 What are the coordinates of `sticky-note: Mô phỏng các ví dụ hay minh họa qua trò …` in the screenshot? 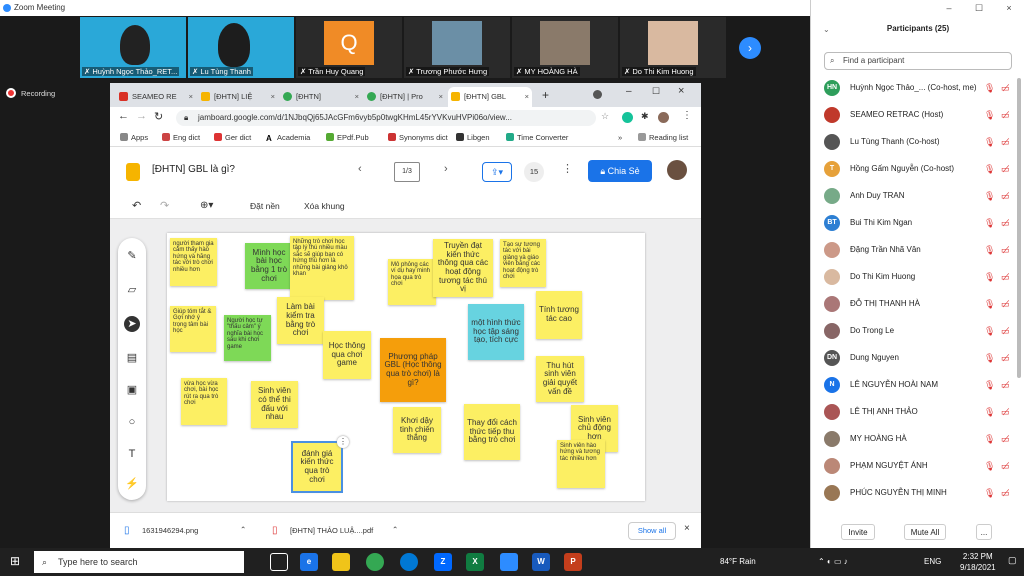 It's located at (412, 282).